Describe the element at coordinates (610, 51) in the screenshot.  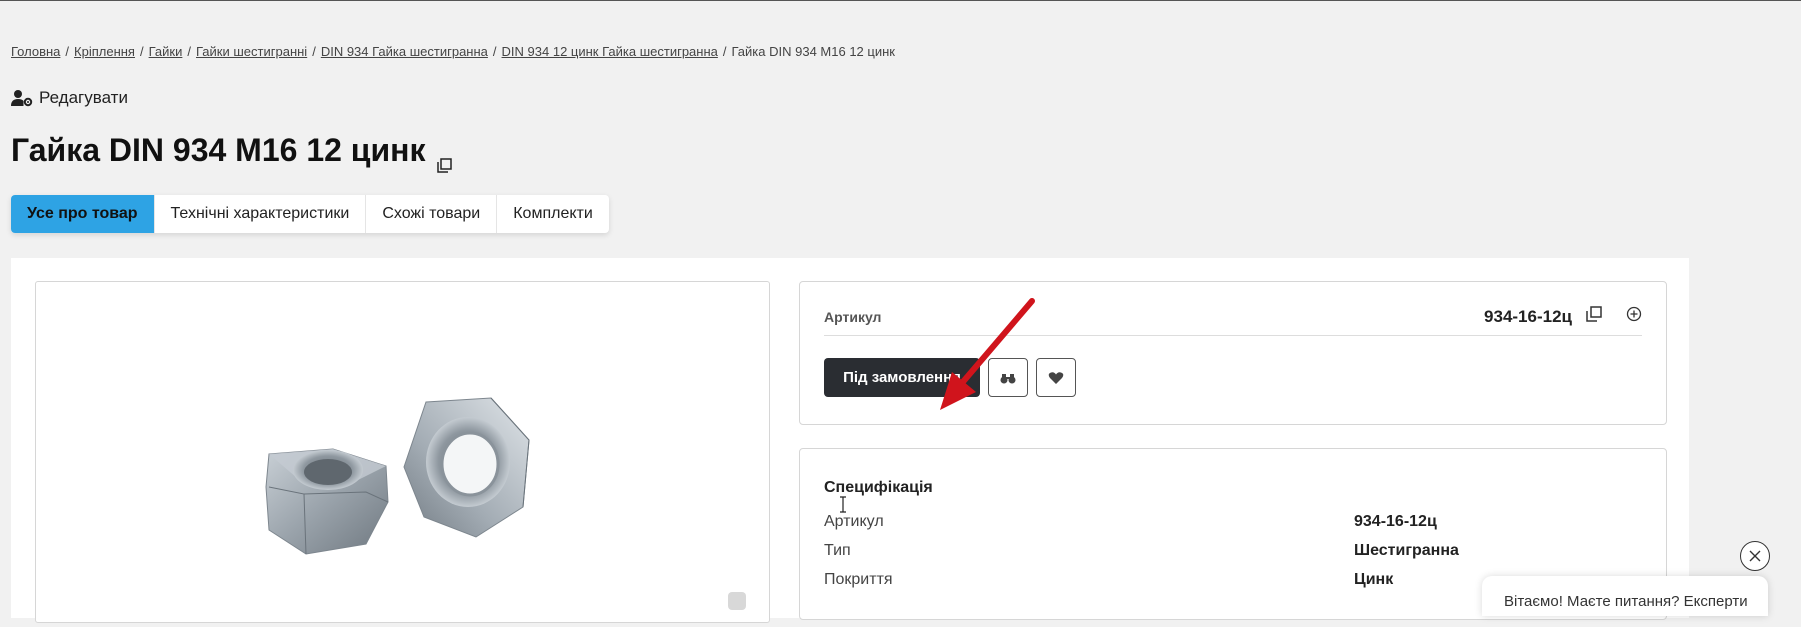
I see `breadcrumb-link-din934-12-zinc: DIN 934 12 цинк Гайка шестигранна` at that location.